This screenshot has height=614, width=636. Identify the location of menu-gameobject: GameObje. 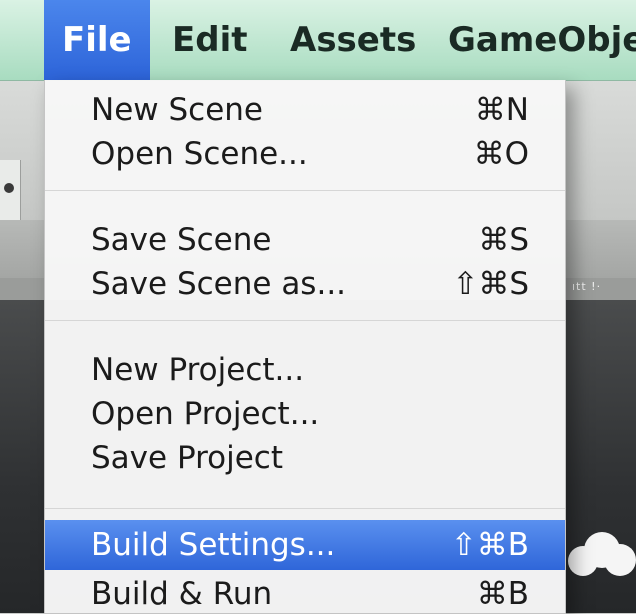
(542, 40).